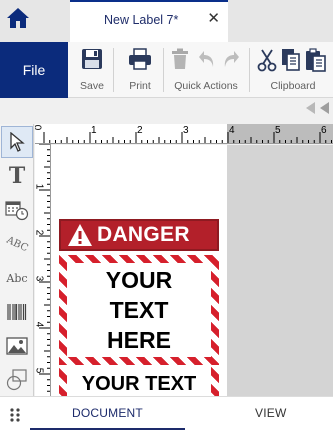 The width and height of the screenshot is (333, 431). I want to click on hazard-stripe-frame: YOUR TEXT HERE, so click(139, 310).